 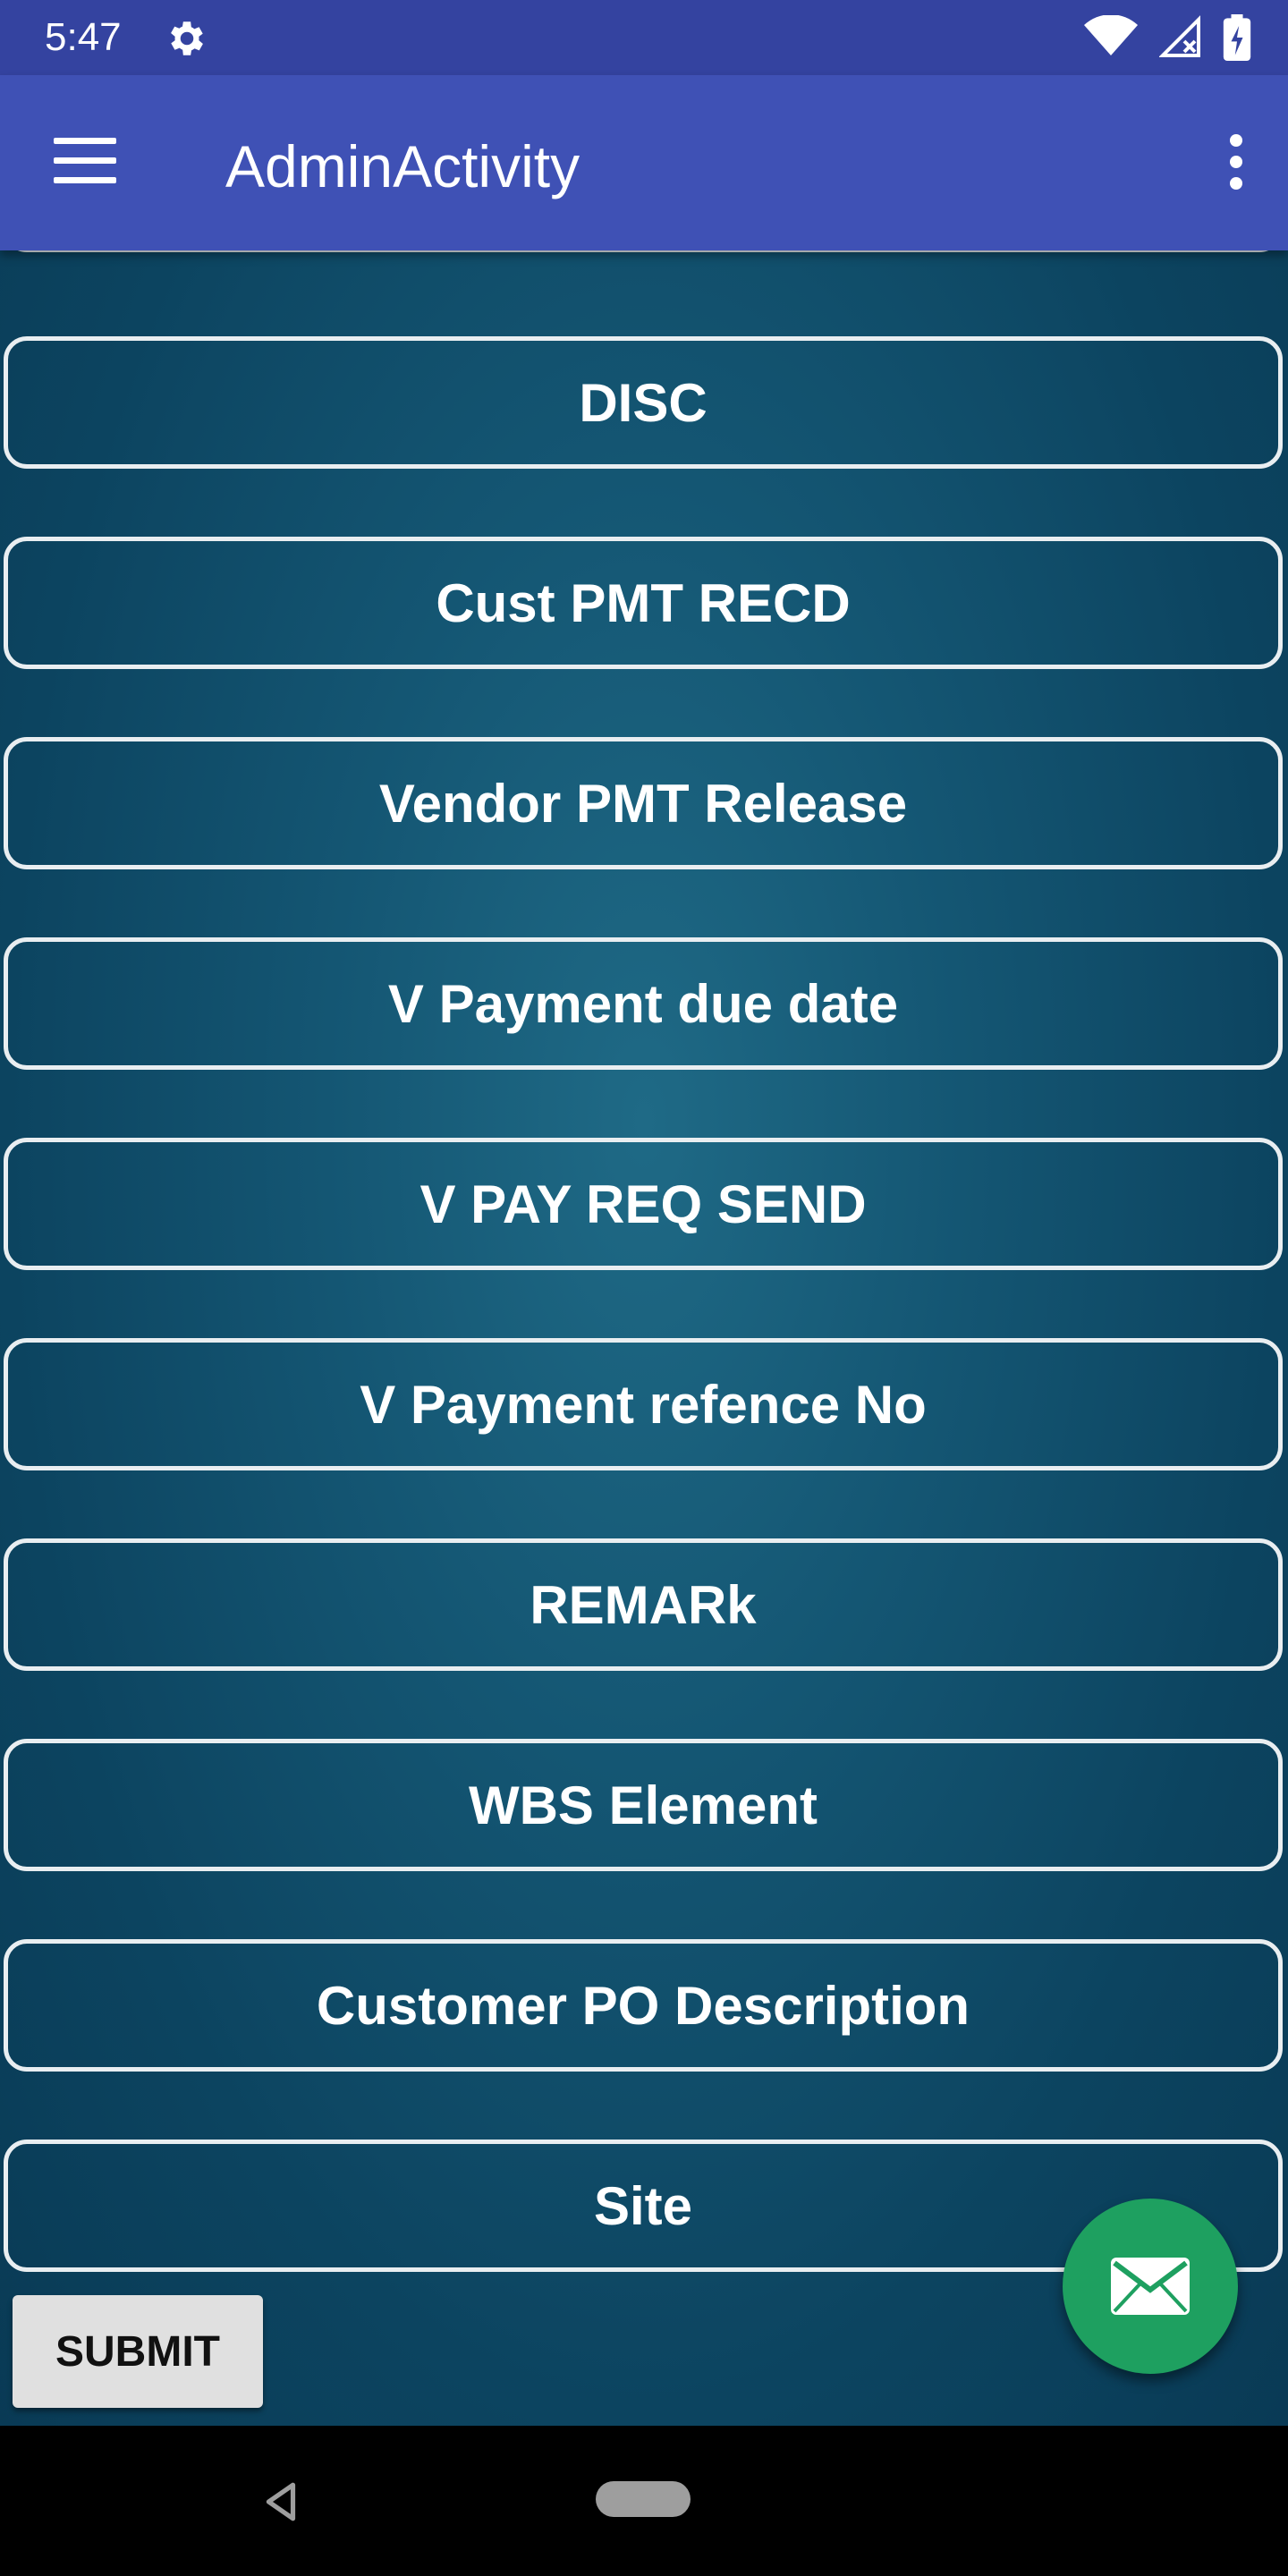 I want to click on field-label: WBS Element, so click(x=643, y=1805).